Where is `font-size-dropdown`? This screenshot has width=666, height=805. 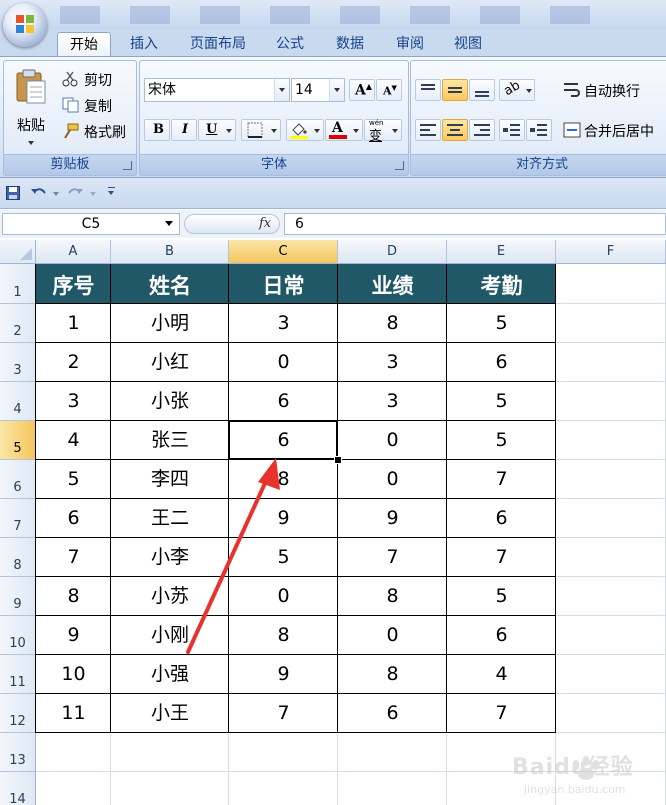
font-size-dropdown is located at coordinates (336, 90).